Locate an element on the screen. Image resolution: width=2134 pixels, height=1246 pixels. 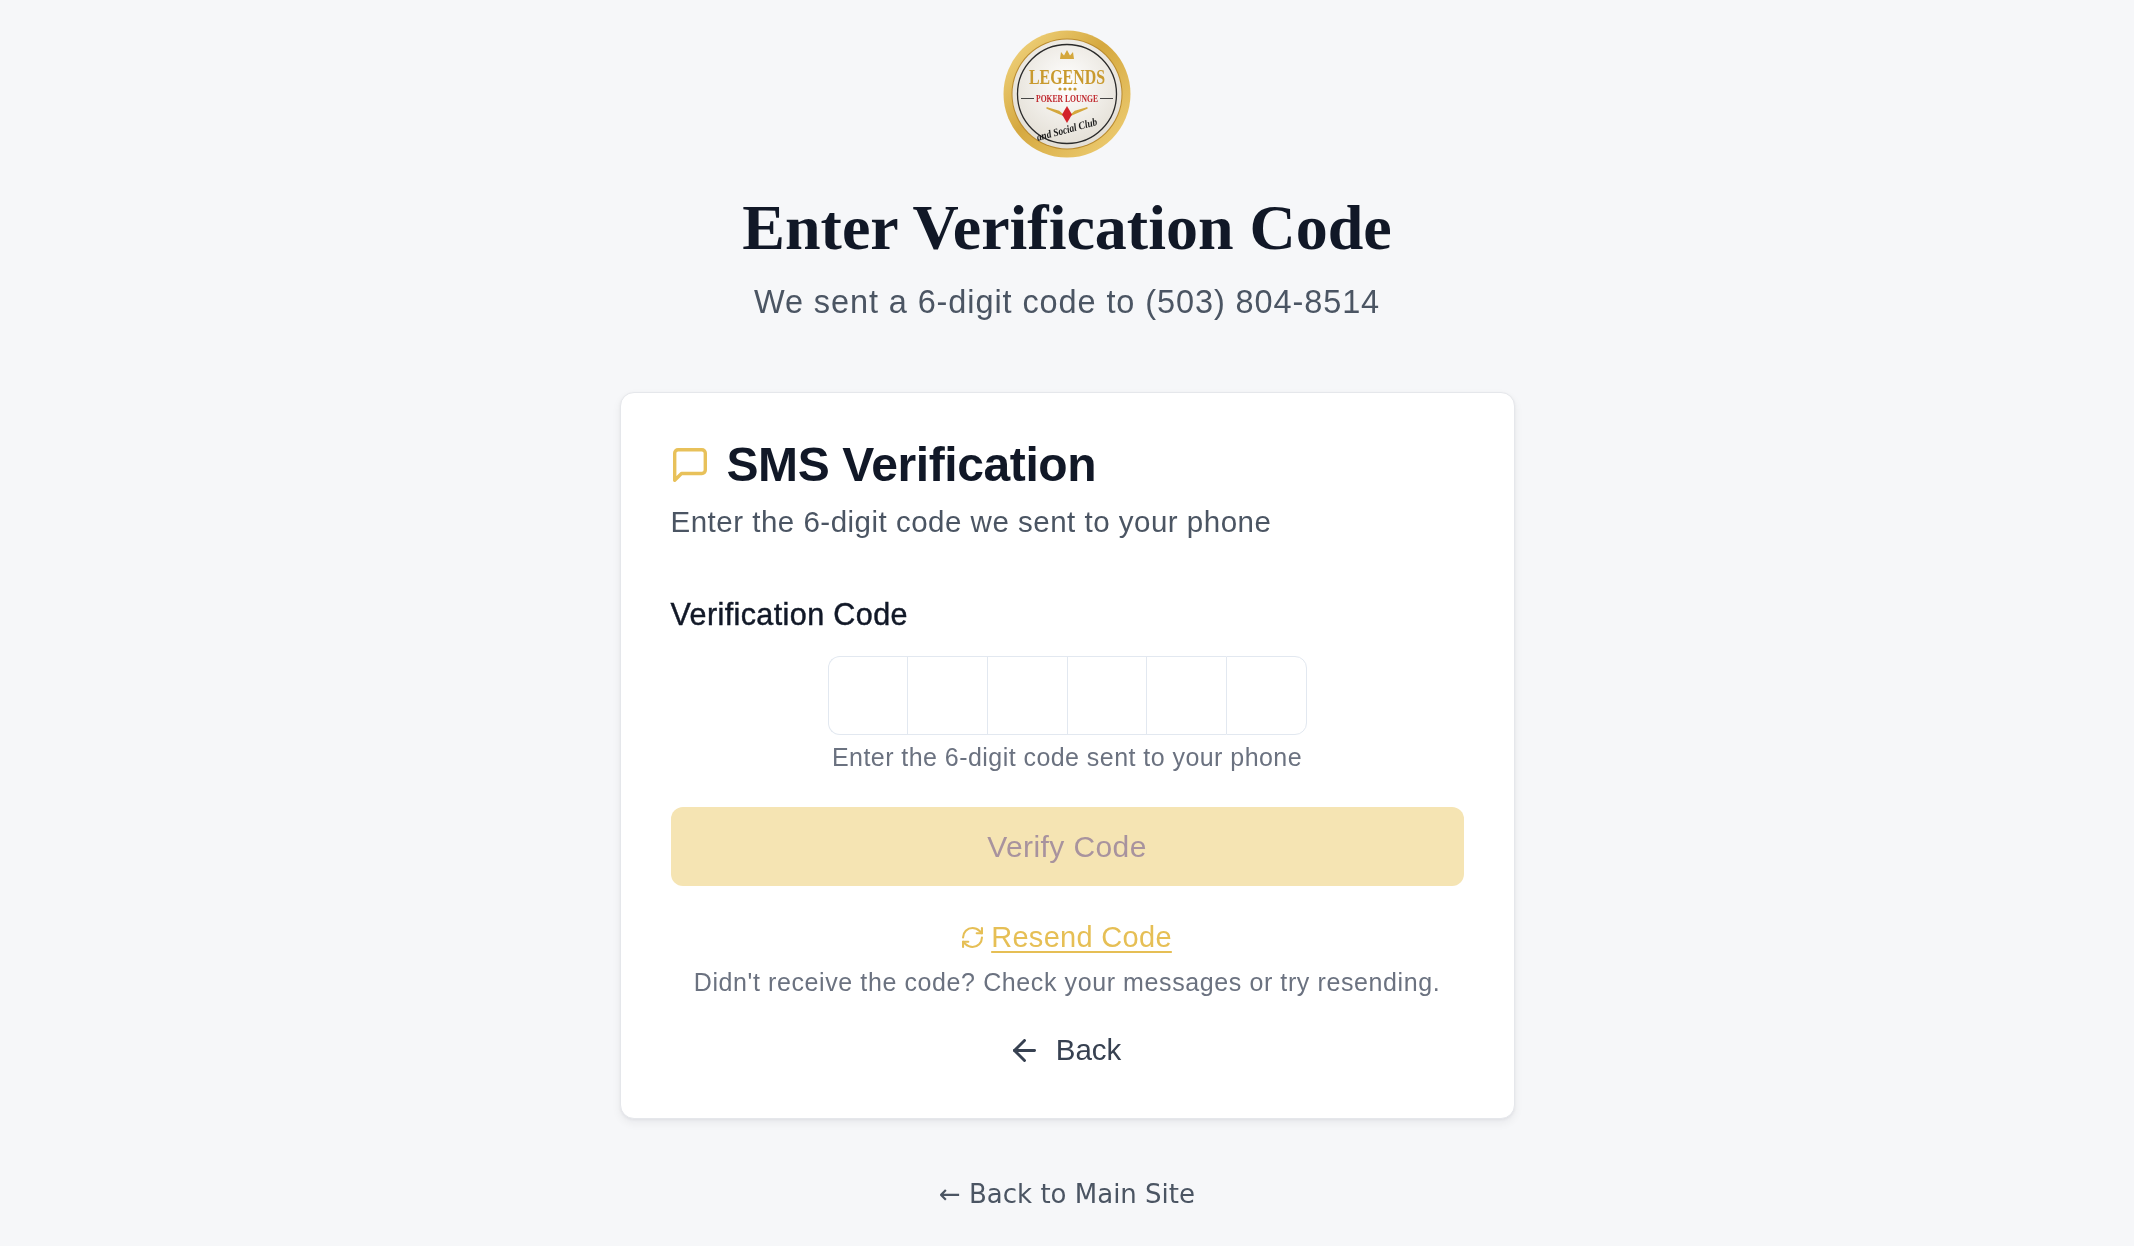
chat-bubble-icon is located at coordinates (689, 464).